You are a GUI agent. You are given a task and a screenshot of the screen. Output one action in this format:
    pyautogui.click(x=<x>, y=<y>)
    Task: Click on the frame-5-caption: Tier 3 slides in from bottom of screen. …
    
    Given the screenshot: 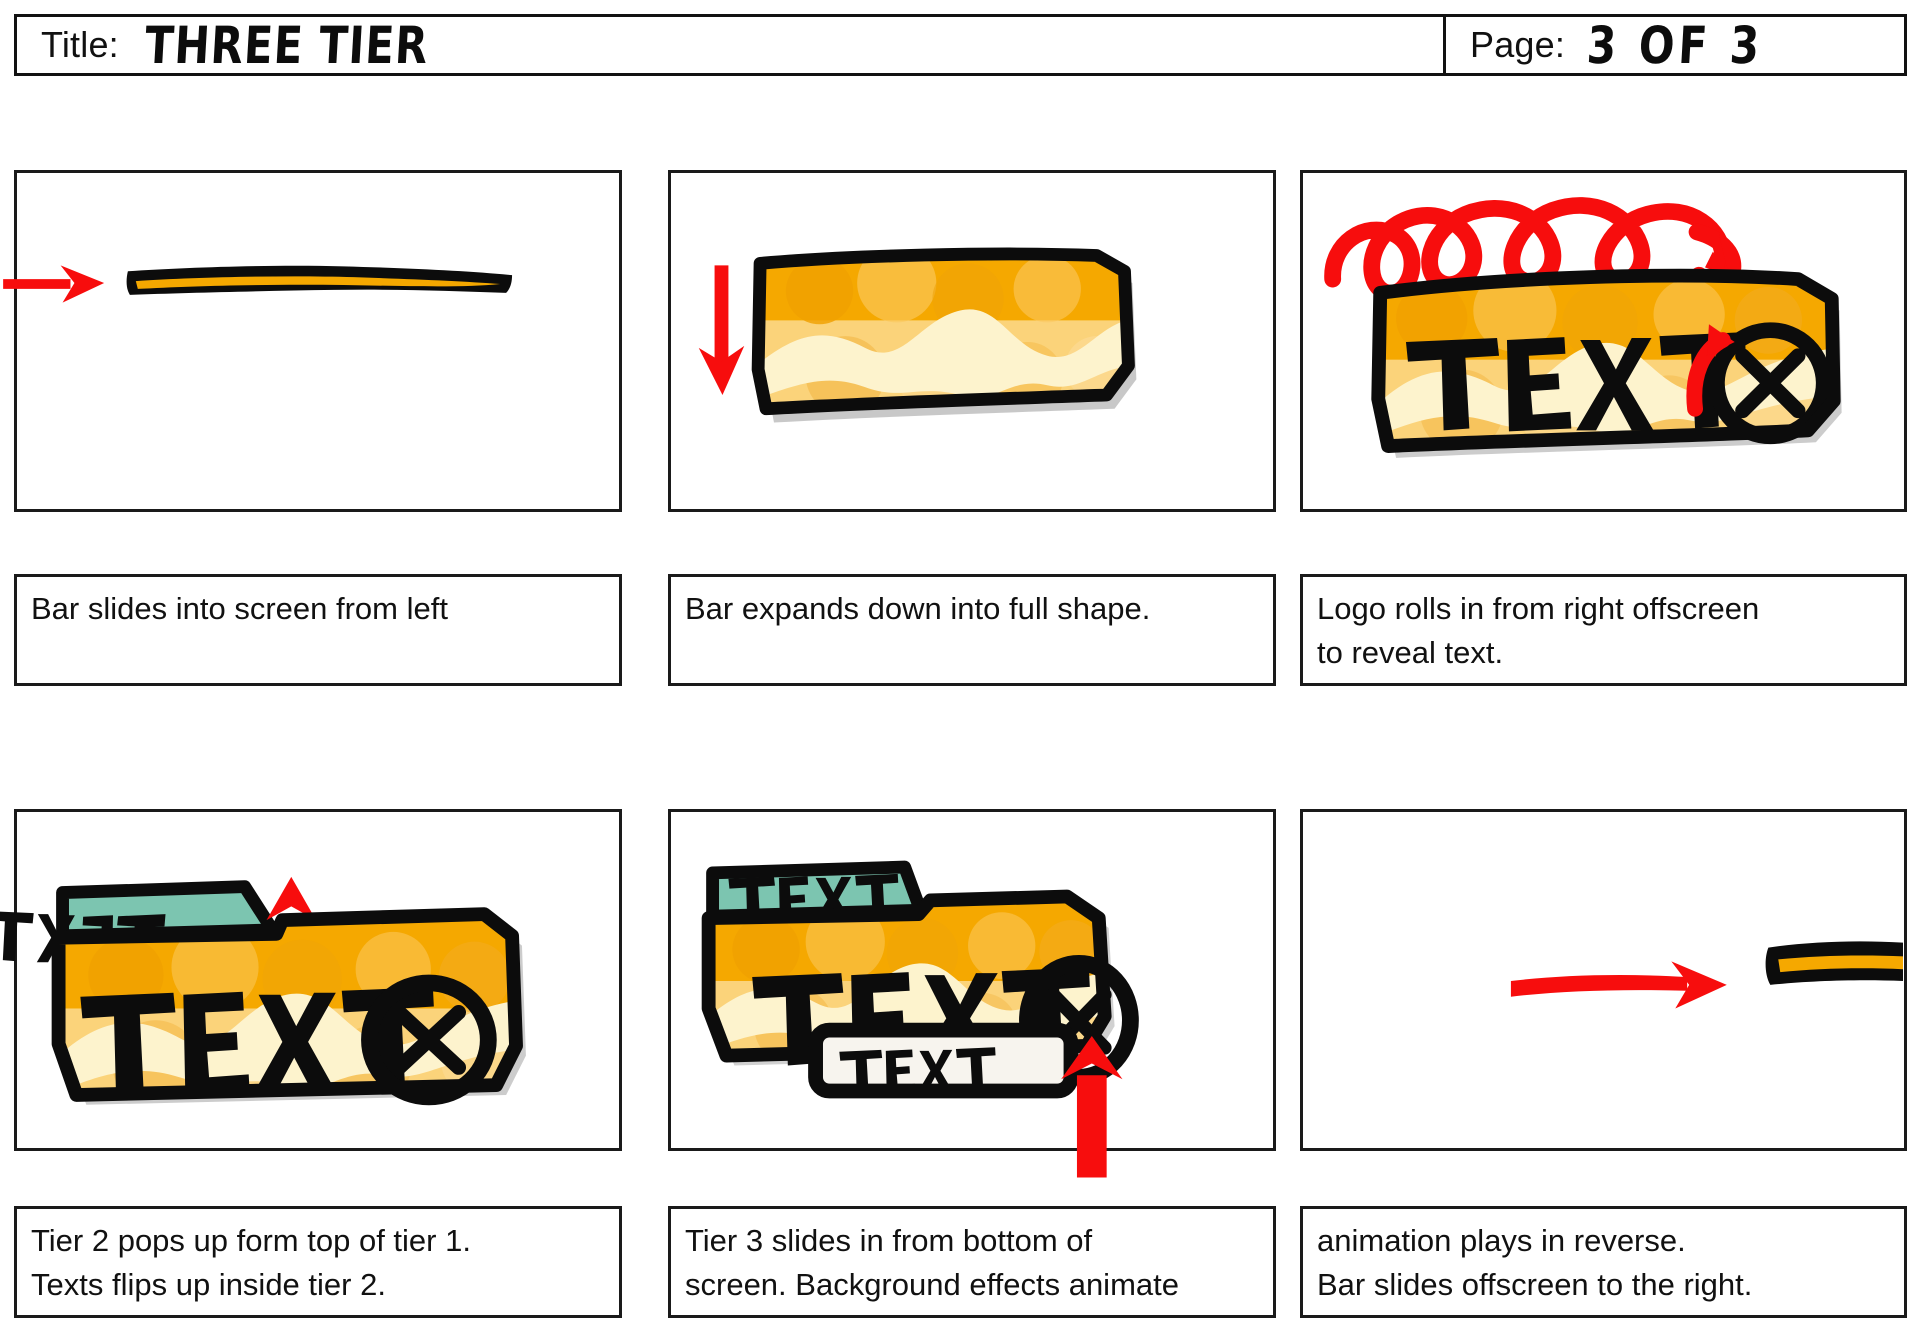 What is the action you would take?
    pyautogui.click(x=972, y=1262)
    